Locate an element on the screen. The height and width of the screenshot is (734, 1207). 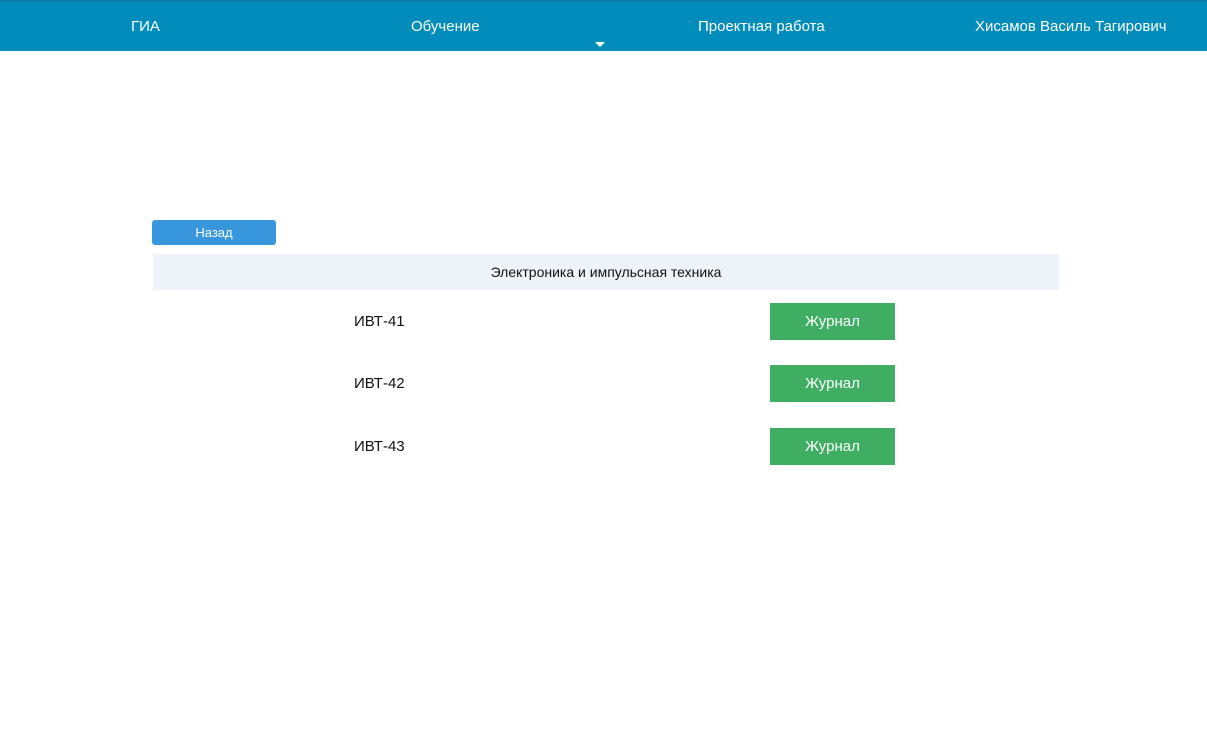
subject-title: Электроника и импульсная техника is located at coordinates (606, 272).